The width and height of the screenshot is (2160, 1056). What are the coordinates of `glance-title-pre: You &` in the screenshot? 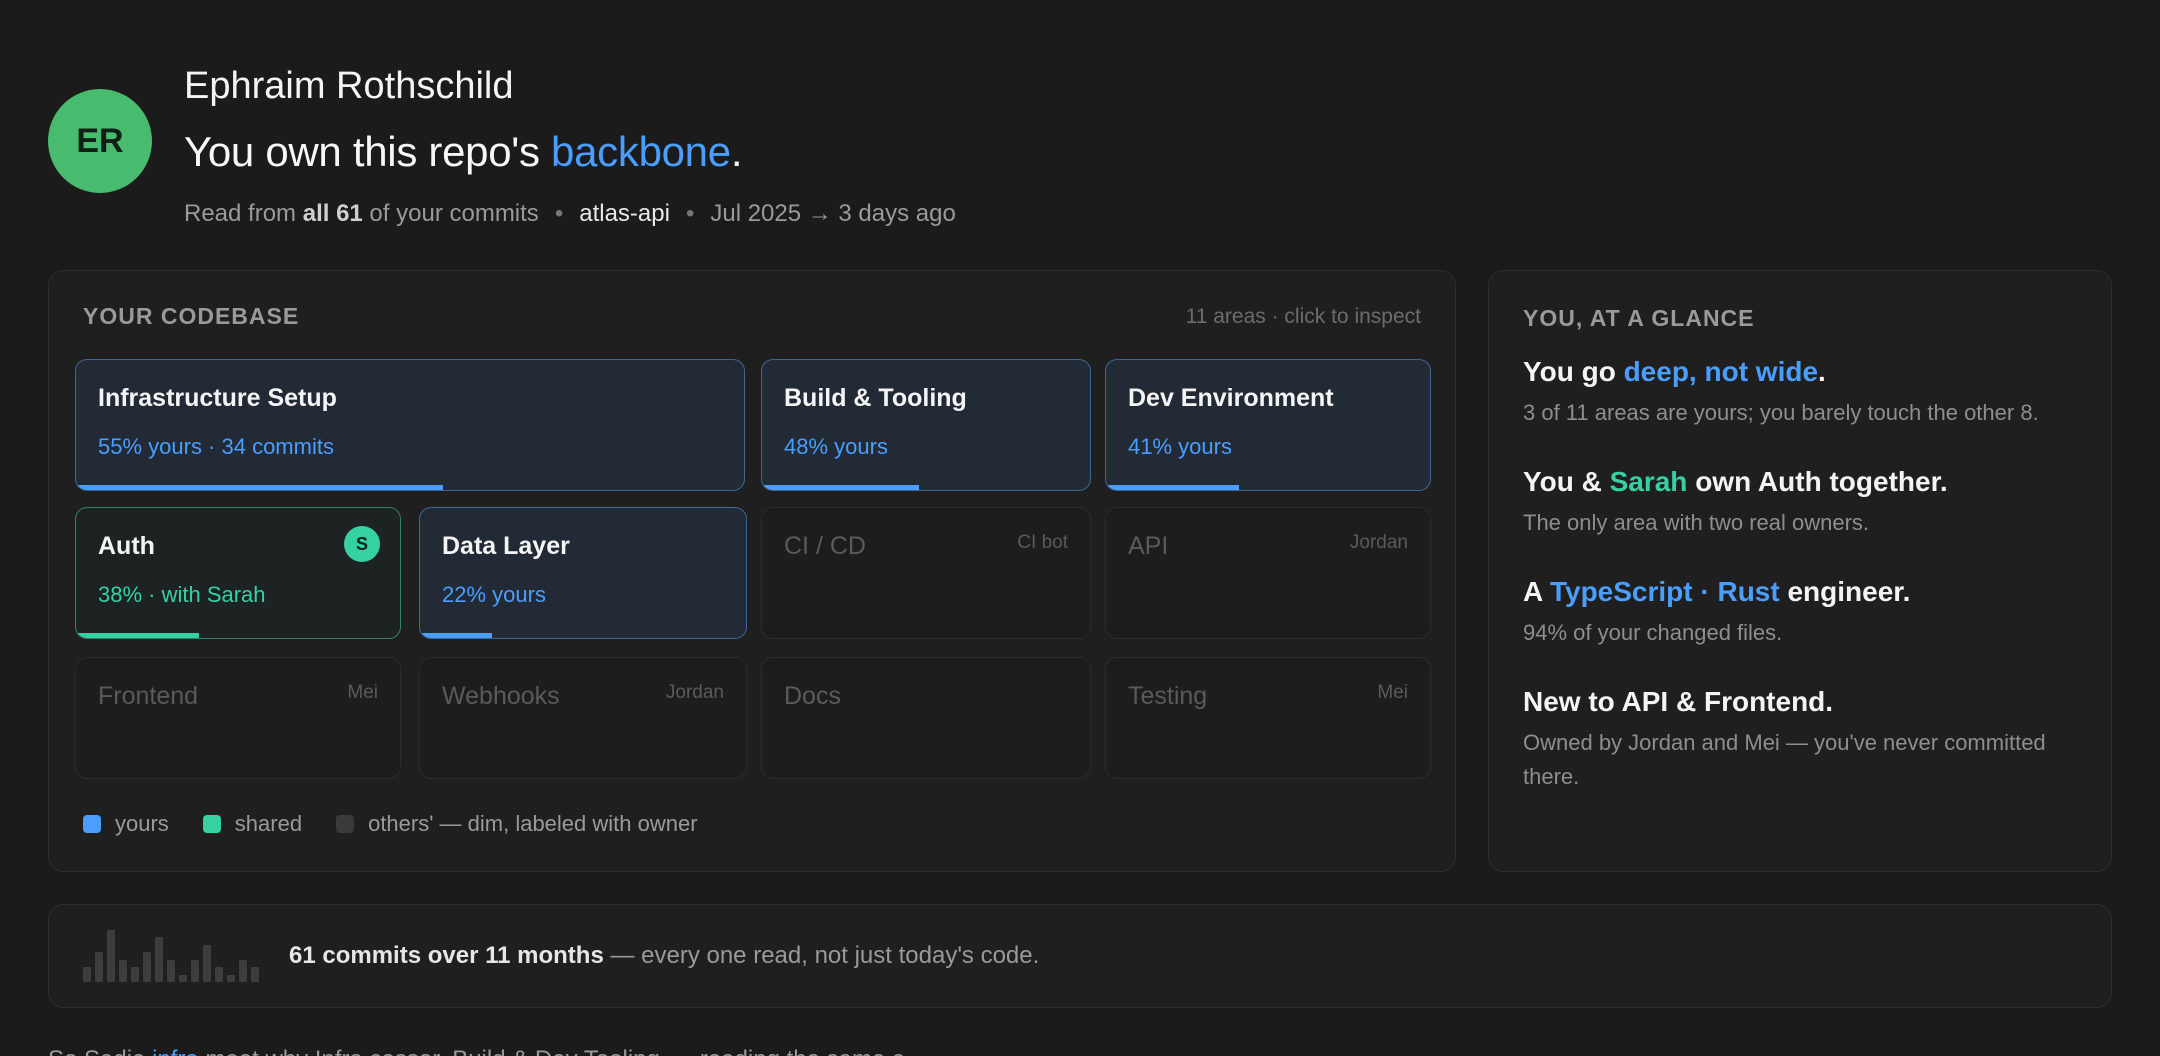 It's located at (1566, 481).